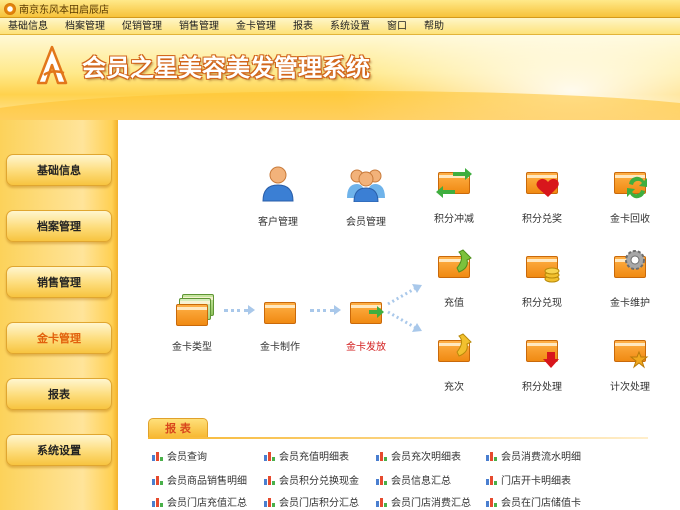 The width and height of the screenshot is (680, 510). Describe the element at coordinates (454, 351) in the screenshot. I see `recharge-times-icon` at that location.